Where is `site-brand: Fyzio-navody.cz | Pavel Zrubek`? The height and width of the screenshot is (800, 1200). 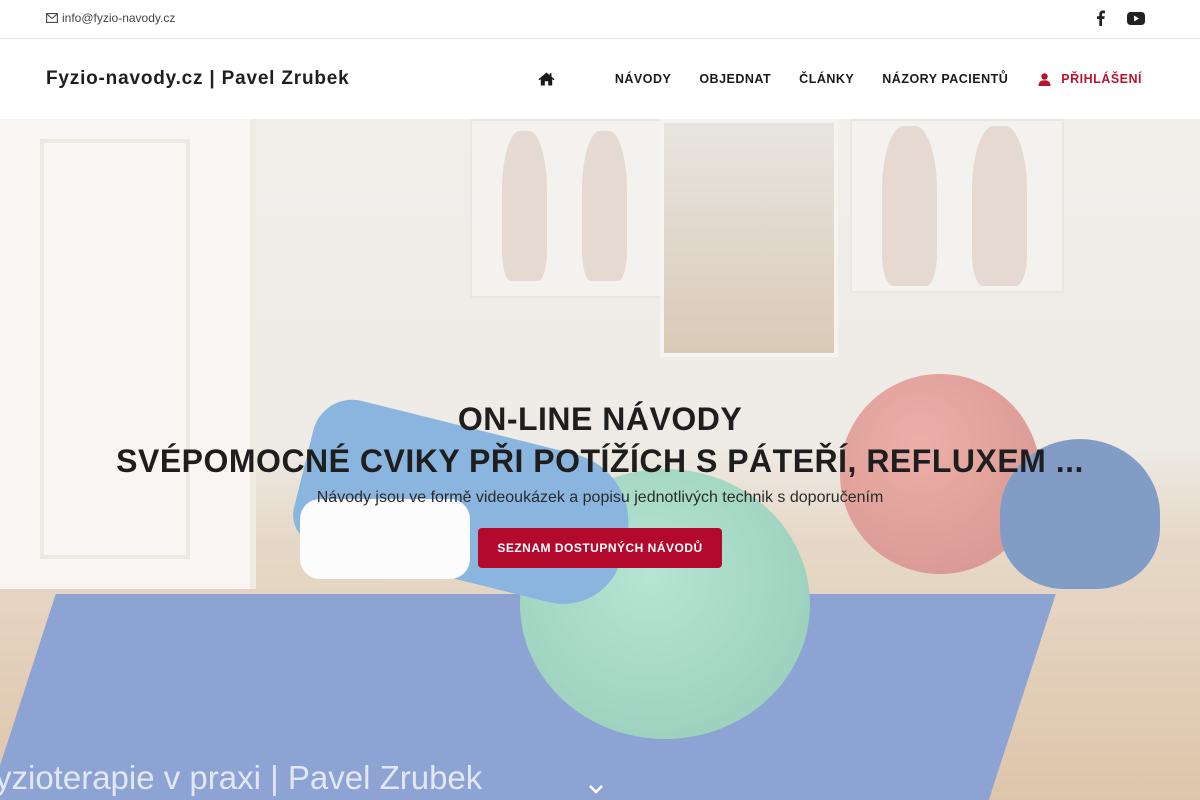
site-brand: Fyzio-navody.cz | Pavel Zrubek is located at coordinates (198, 79).